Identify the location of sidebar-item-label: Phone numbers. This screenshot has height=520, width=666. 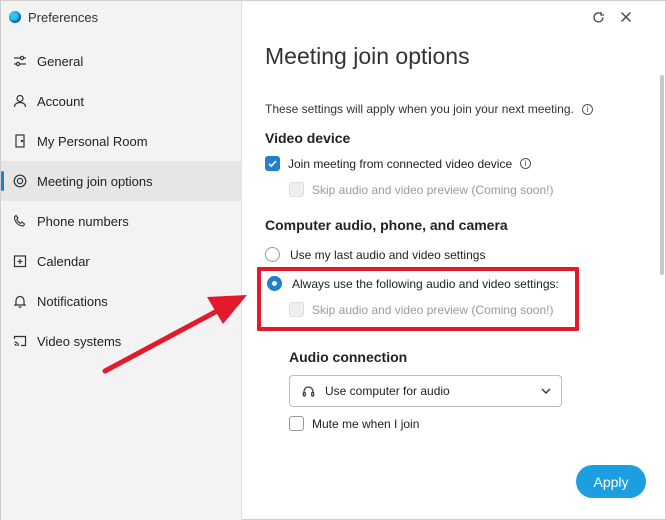
(83, 221).